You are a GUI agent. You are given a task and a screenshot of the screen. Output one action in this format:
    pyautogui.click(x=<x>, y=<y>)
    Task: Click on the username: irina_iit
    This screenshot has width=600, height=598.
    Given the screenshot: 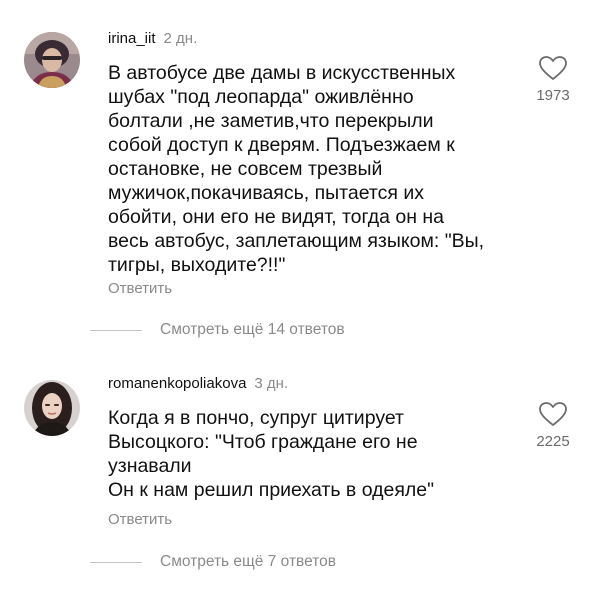 What is the action you would take?
    pyautogui.click(x=132, y=38)
    